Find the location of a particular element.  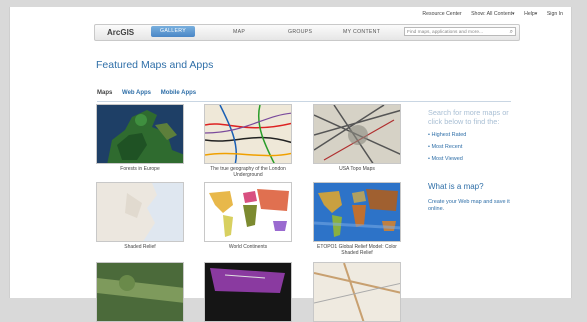

help-dropdown: Help▾ is located at coordinates (530, 14).